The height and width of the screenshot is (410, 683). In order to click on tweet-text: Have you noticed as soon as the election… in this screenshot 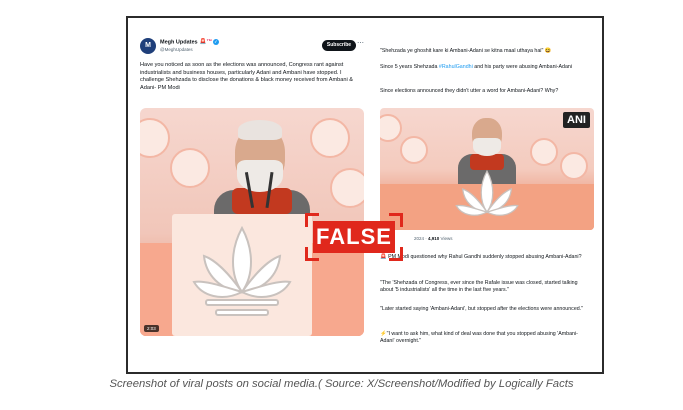, I will do `click(246, 76)`.